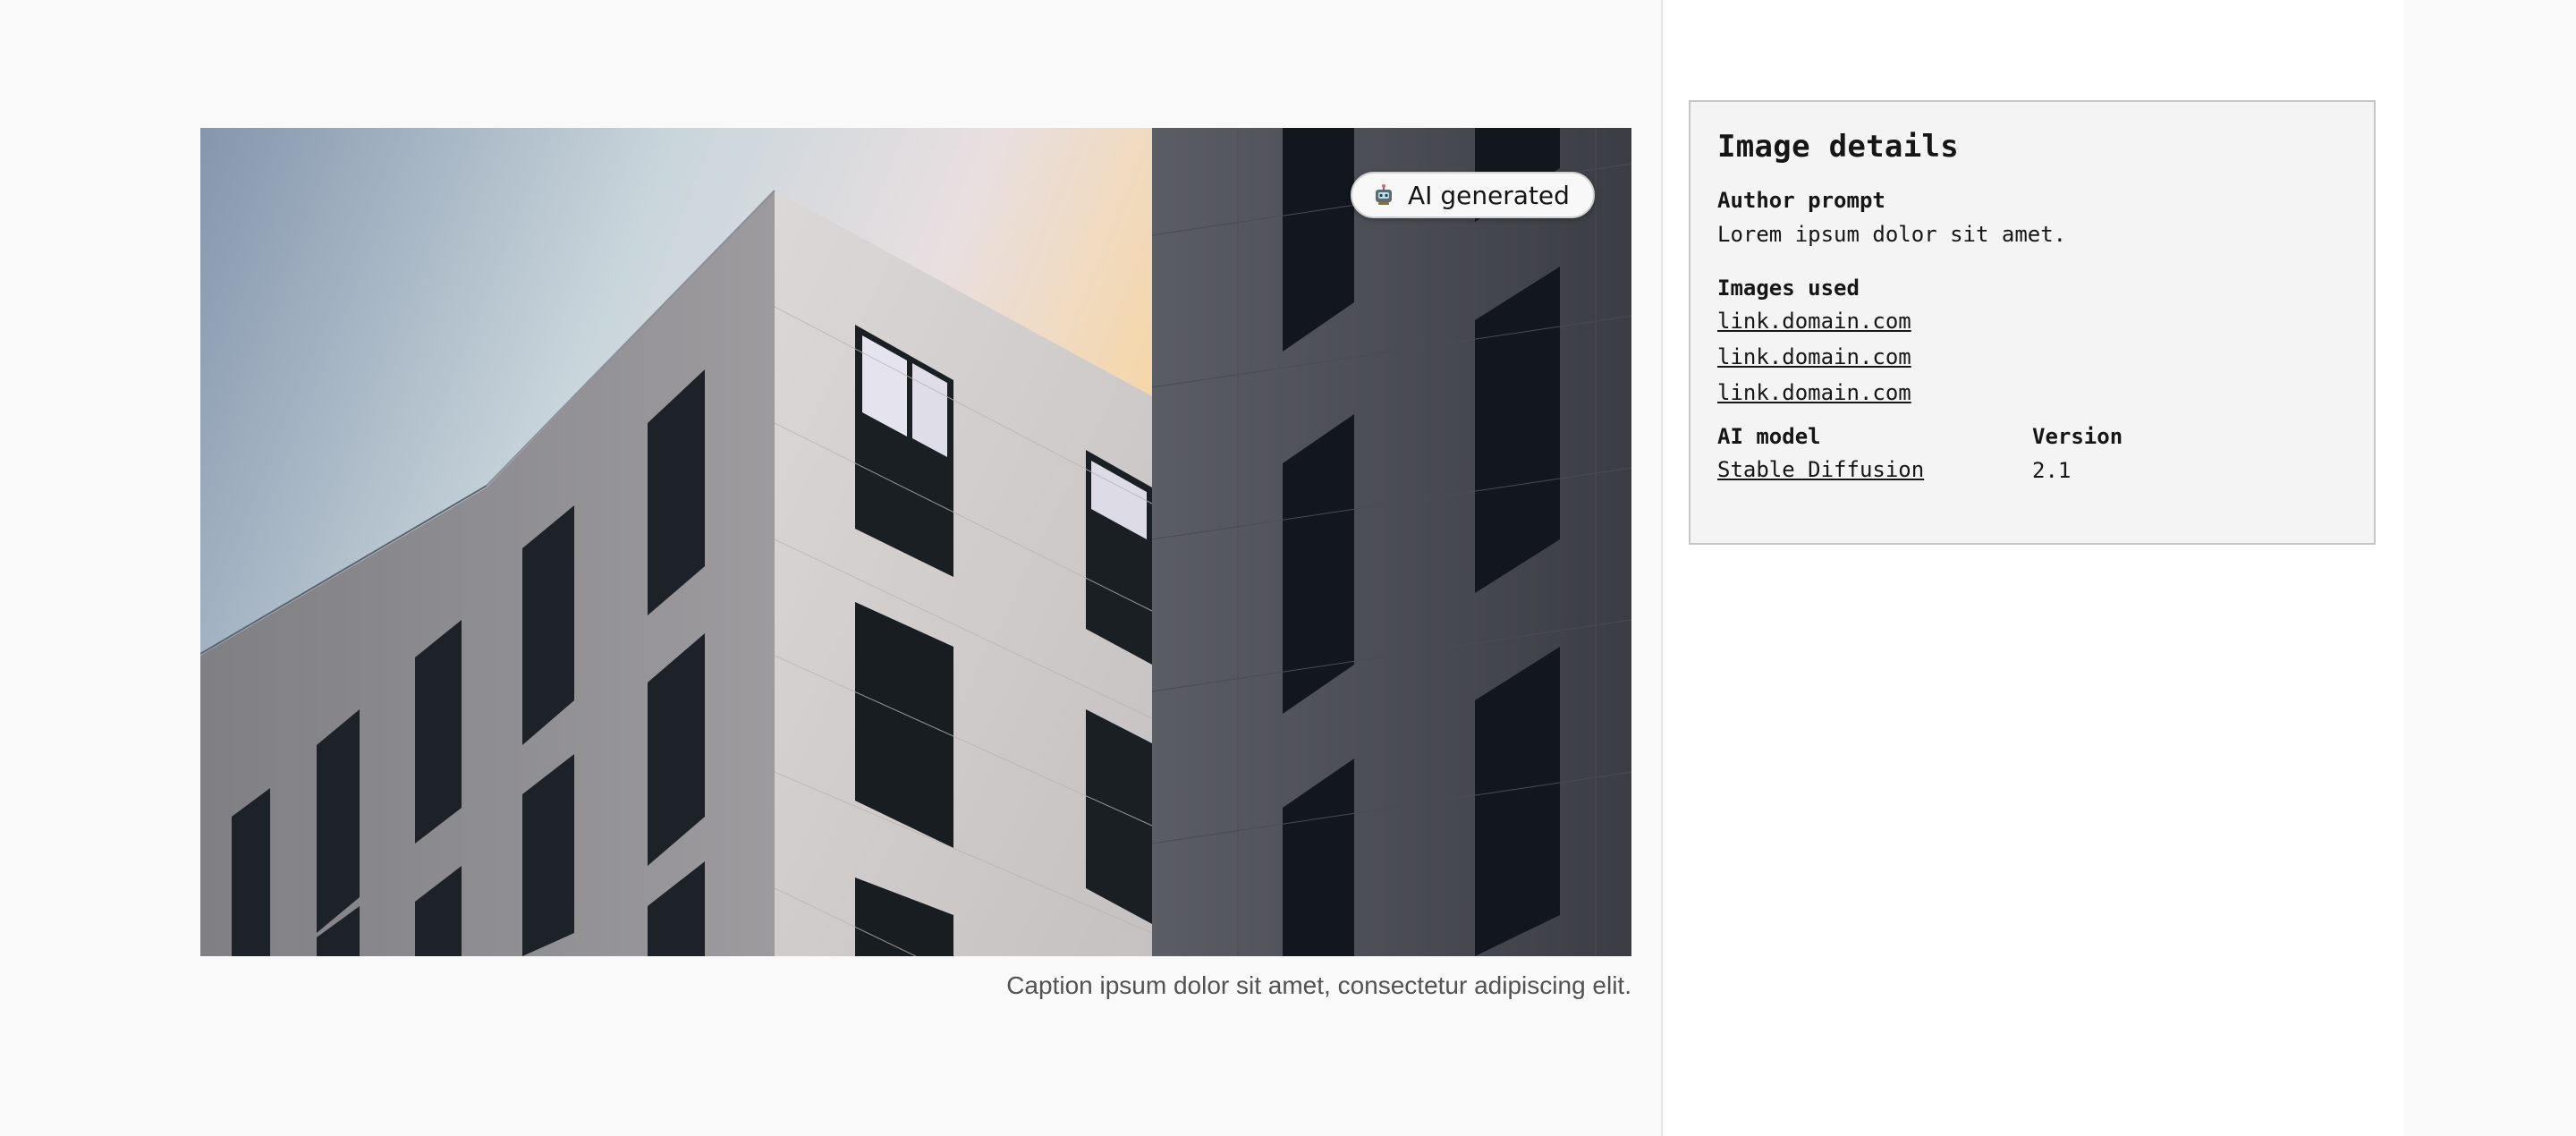  I want to click on ai-generated-badge: AI generated, so click(1473, 195).